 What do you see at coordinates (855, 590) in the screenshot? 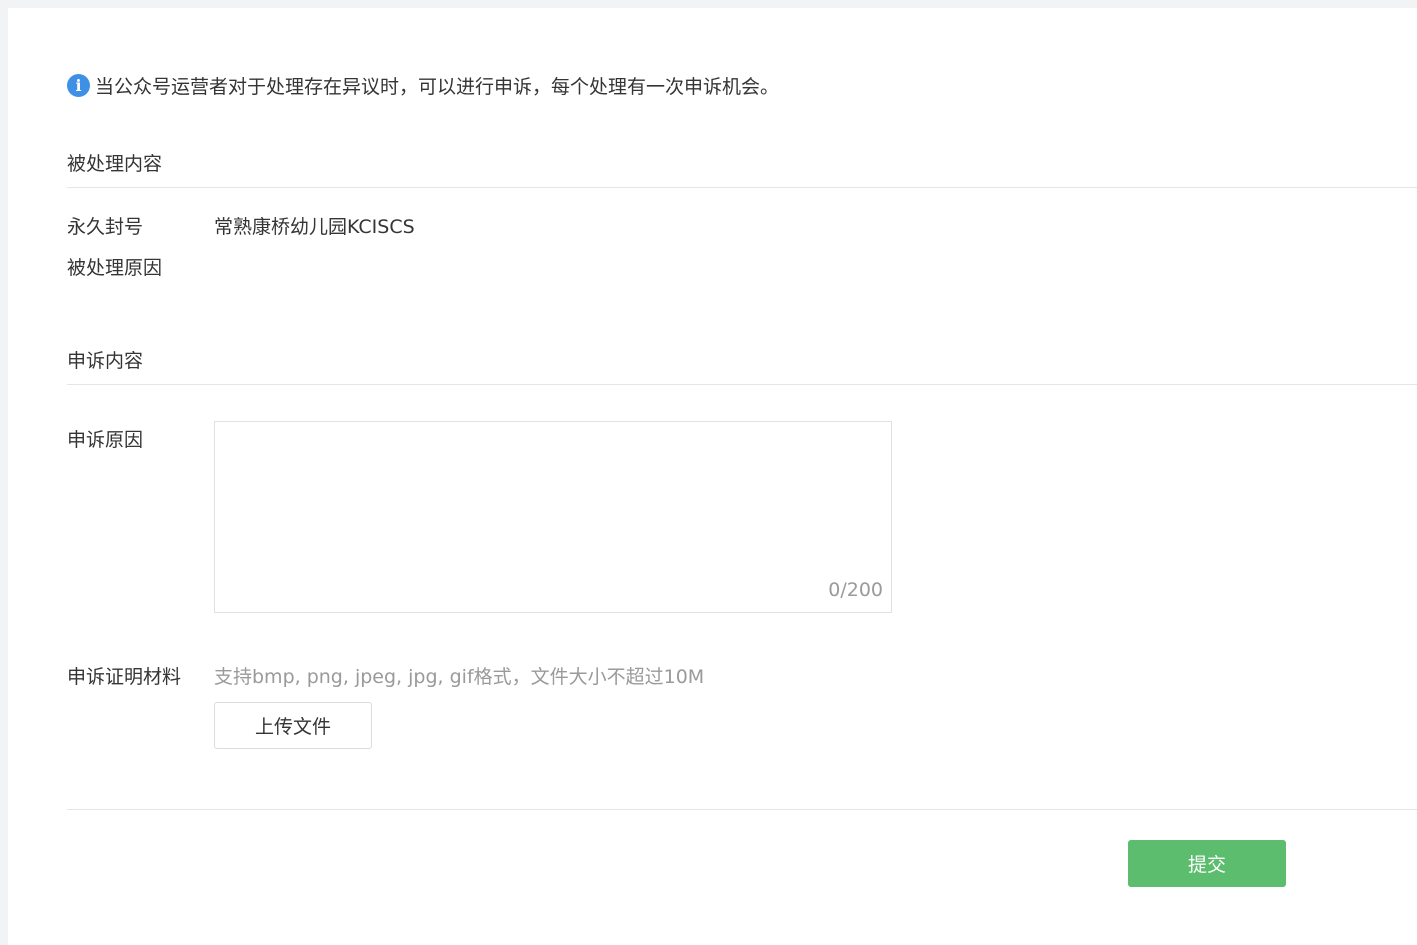
I see `char-counter: 0/200` at bounding box center [855, 590].